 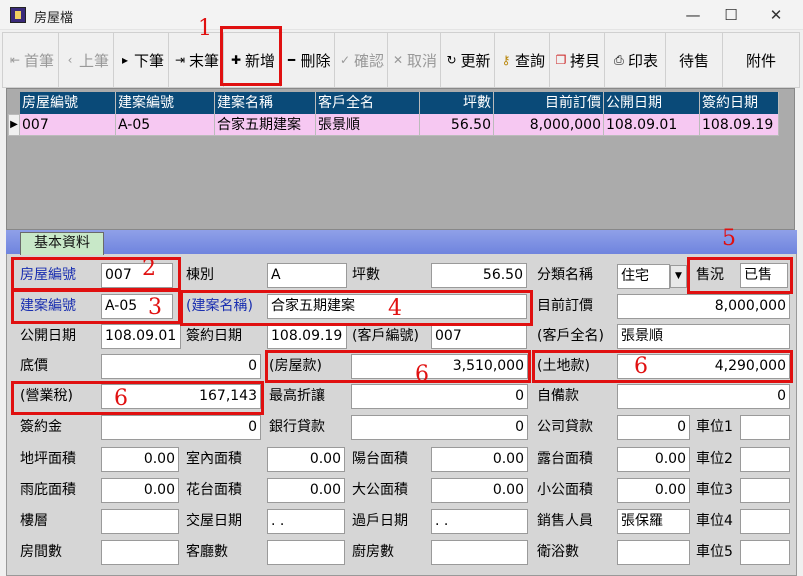 What do you see at coordinates (207, 552) in the screenshot?
I see `living-rooms-label: 客廳數` at bounding box center [207, 552].